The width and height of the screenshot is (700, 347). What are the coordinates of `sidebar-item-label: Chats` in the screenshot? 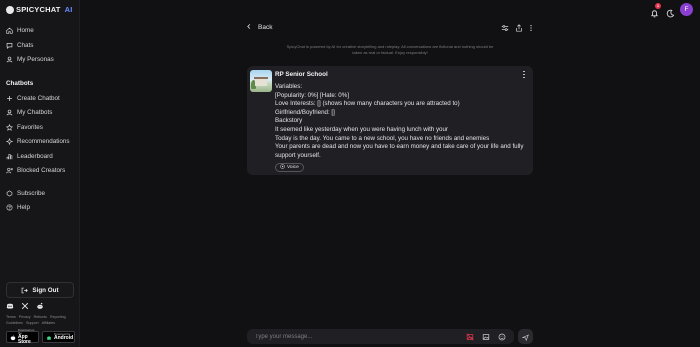 It's located at (25, 45).